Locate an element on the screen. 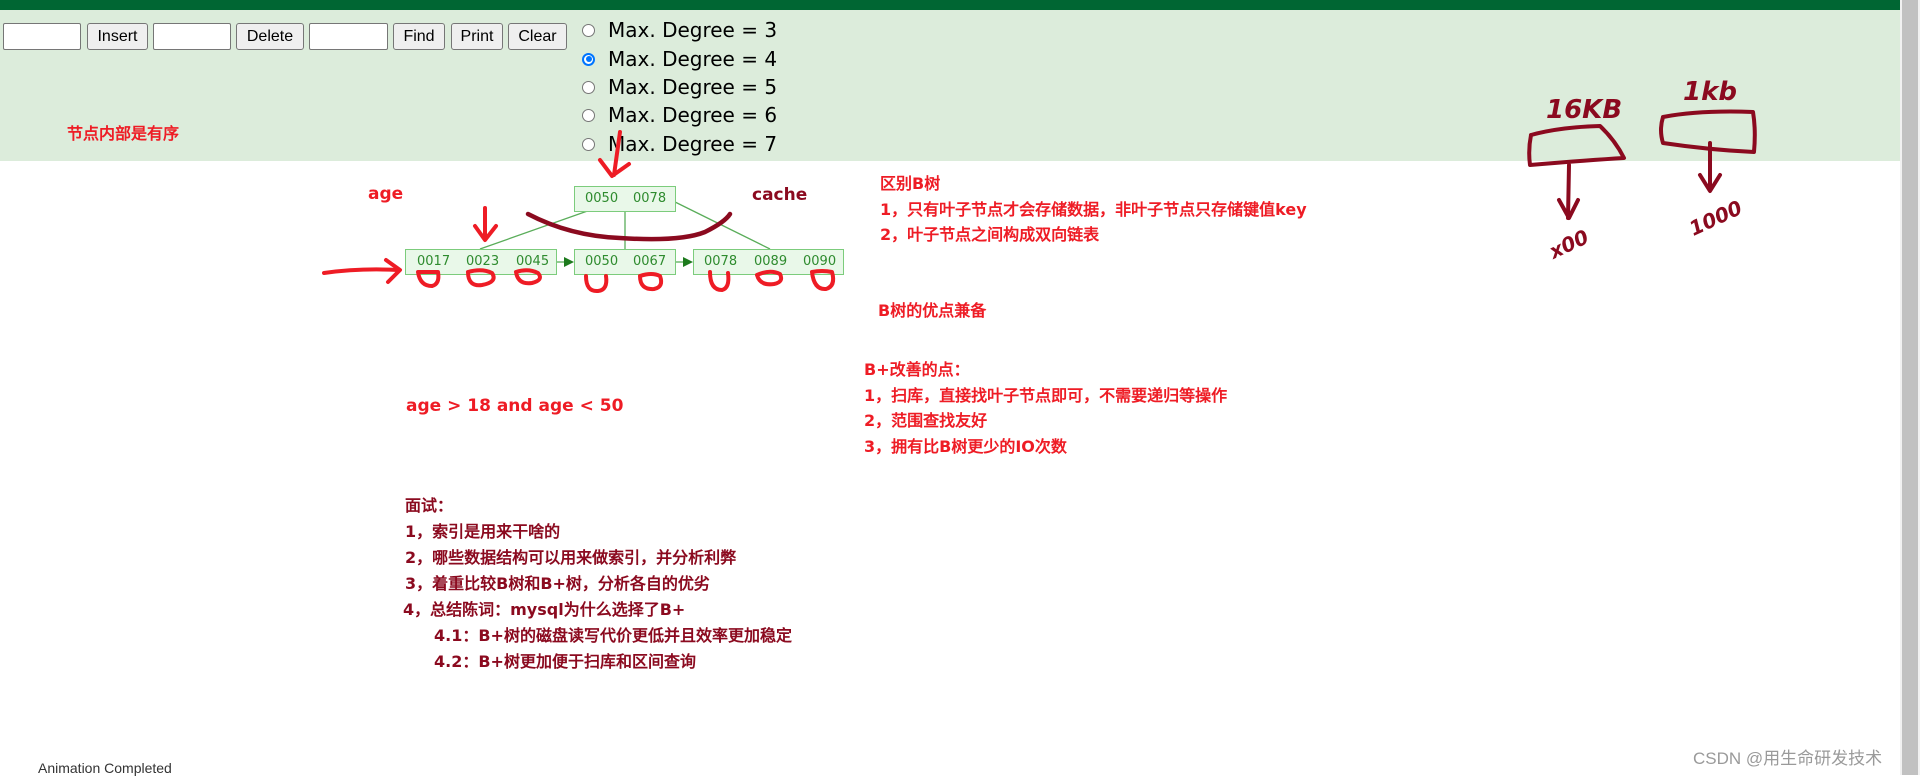  node-key: 0023 is located at coordinates (483, 261).